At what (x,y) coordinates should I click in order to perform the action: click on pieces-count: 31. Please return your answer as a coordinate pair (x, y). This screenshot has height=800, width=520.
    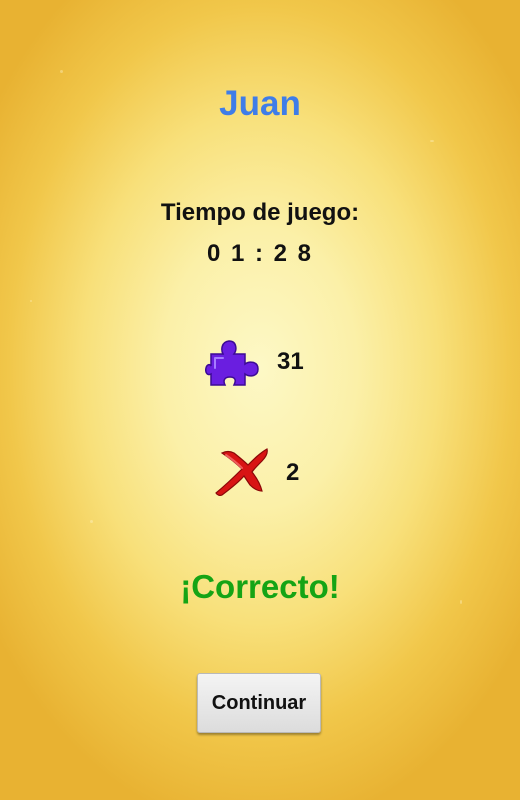
    Looking at the image, I should click on (290, 361).